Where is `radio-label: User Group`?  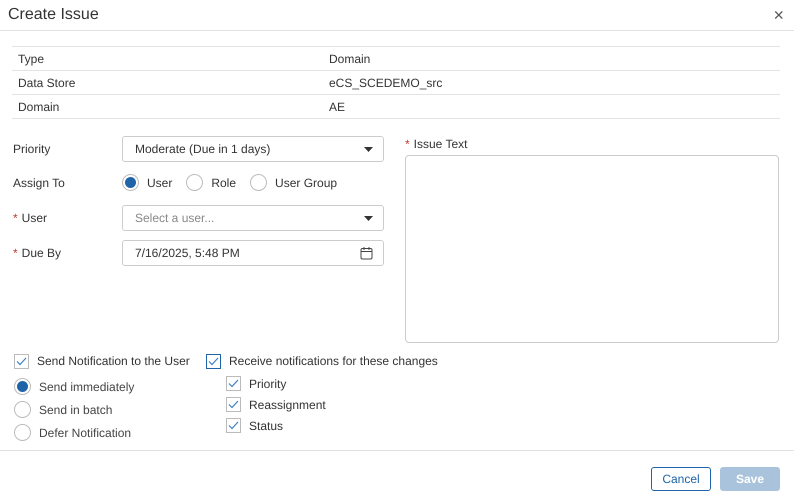 radio-label: User Group is located at coordinates (306, 183).